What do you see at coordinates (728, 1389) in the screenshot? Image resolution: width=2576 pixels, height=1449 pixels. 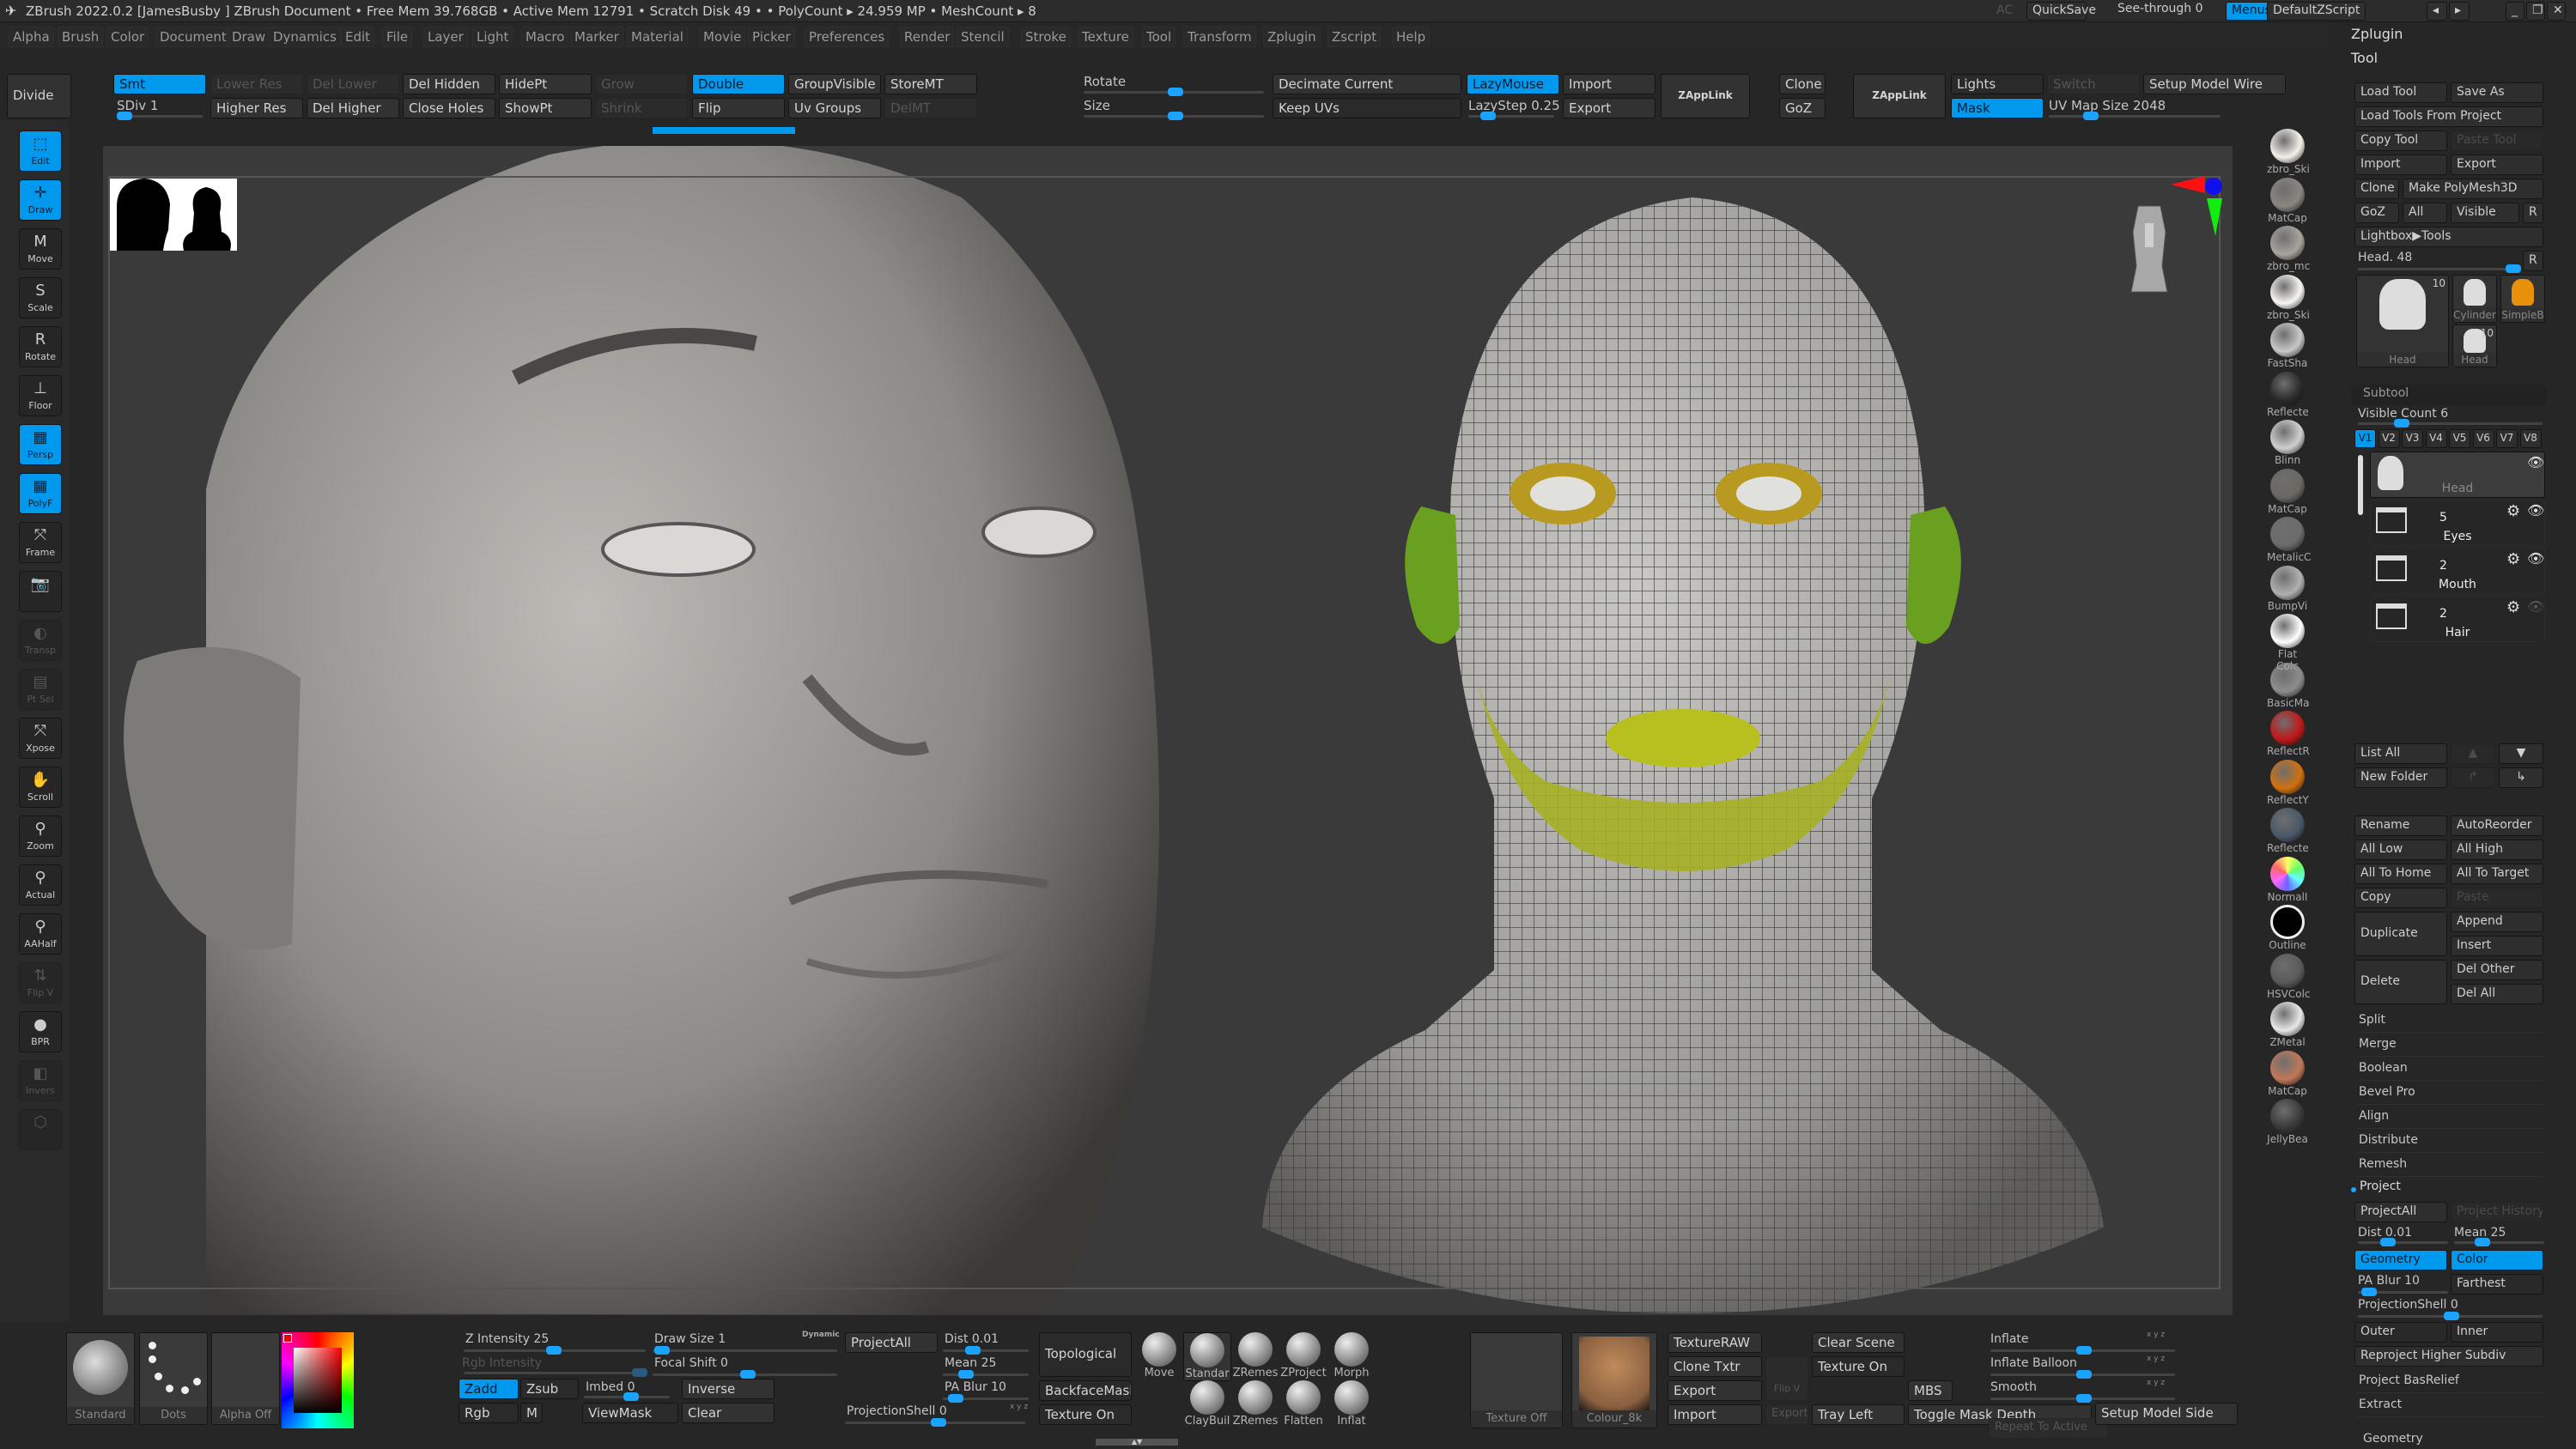 I see `inverse-button: Inverse` at bounding box center [728, 1389].